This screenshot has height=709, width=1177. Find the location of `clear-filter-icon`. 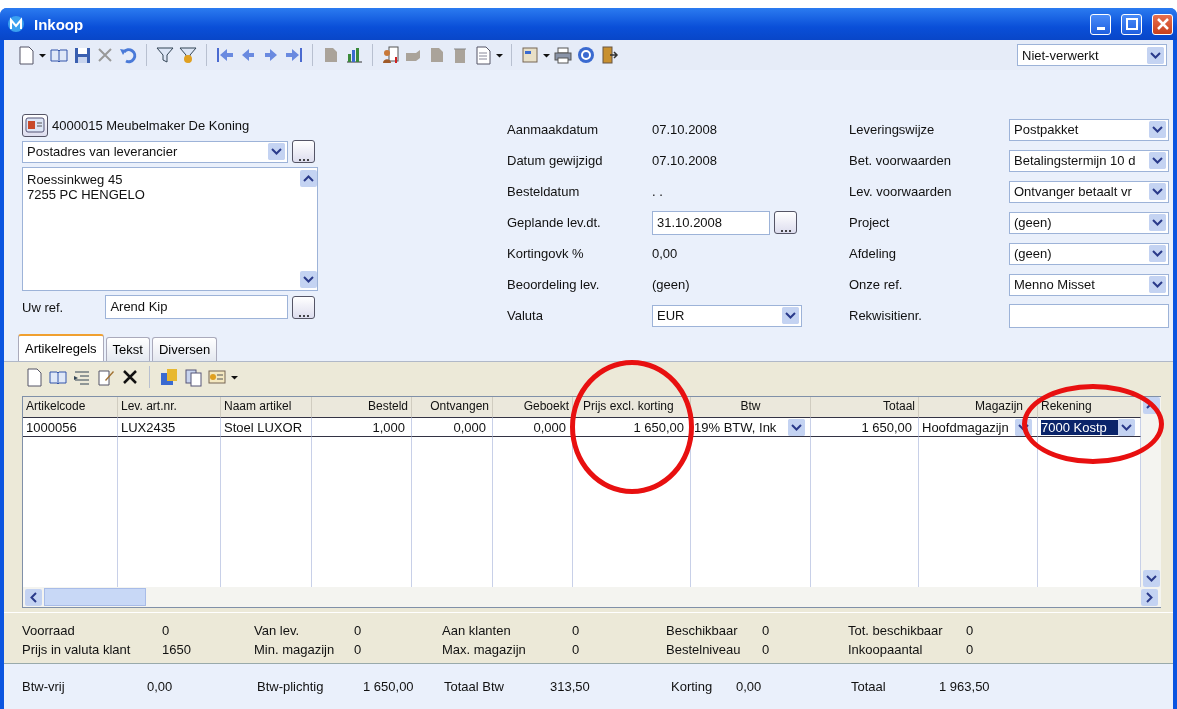

clear-filter-icon is located at coordinates (188, 55).